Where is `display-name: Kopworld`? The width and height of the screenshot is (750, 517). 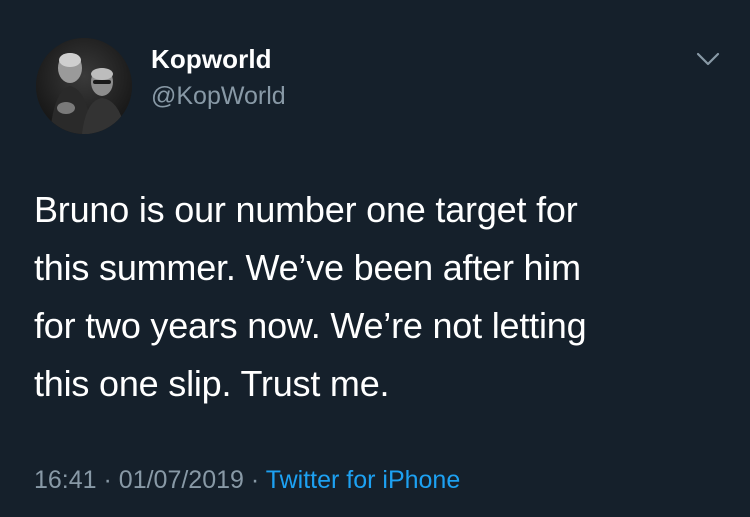
display-name: Kopworld is located at coordinates (211, 59).